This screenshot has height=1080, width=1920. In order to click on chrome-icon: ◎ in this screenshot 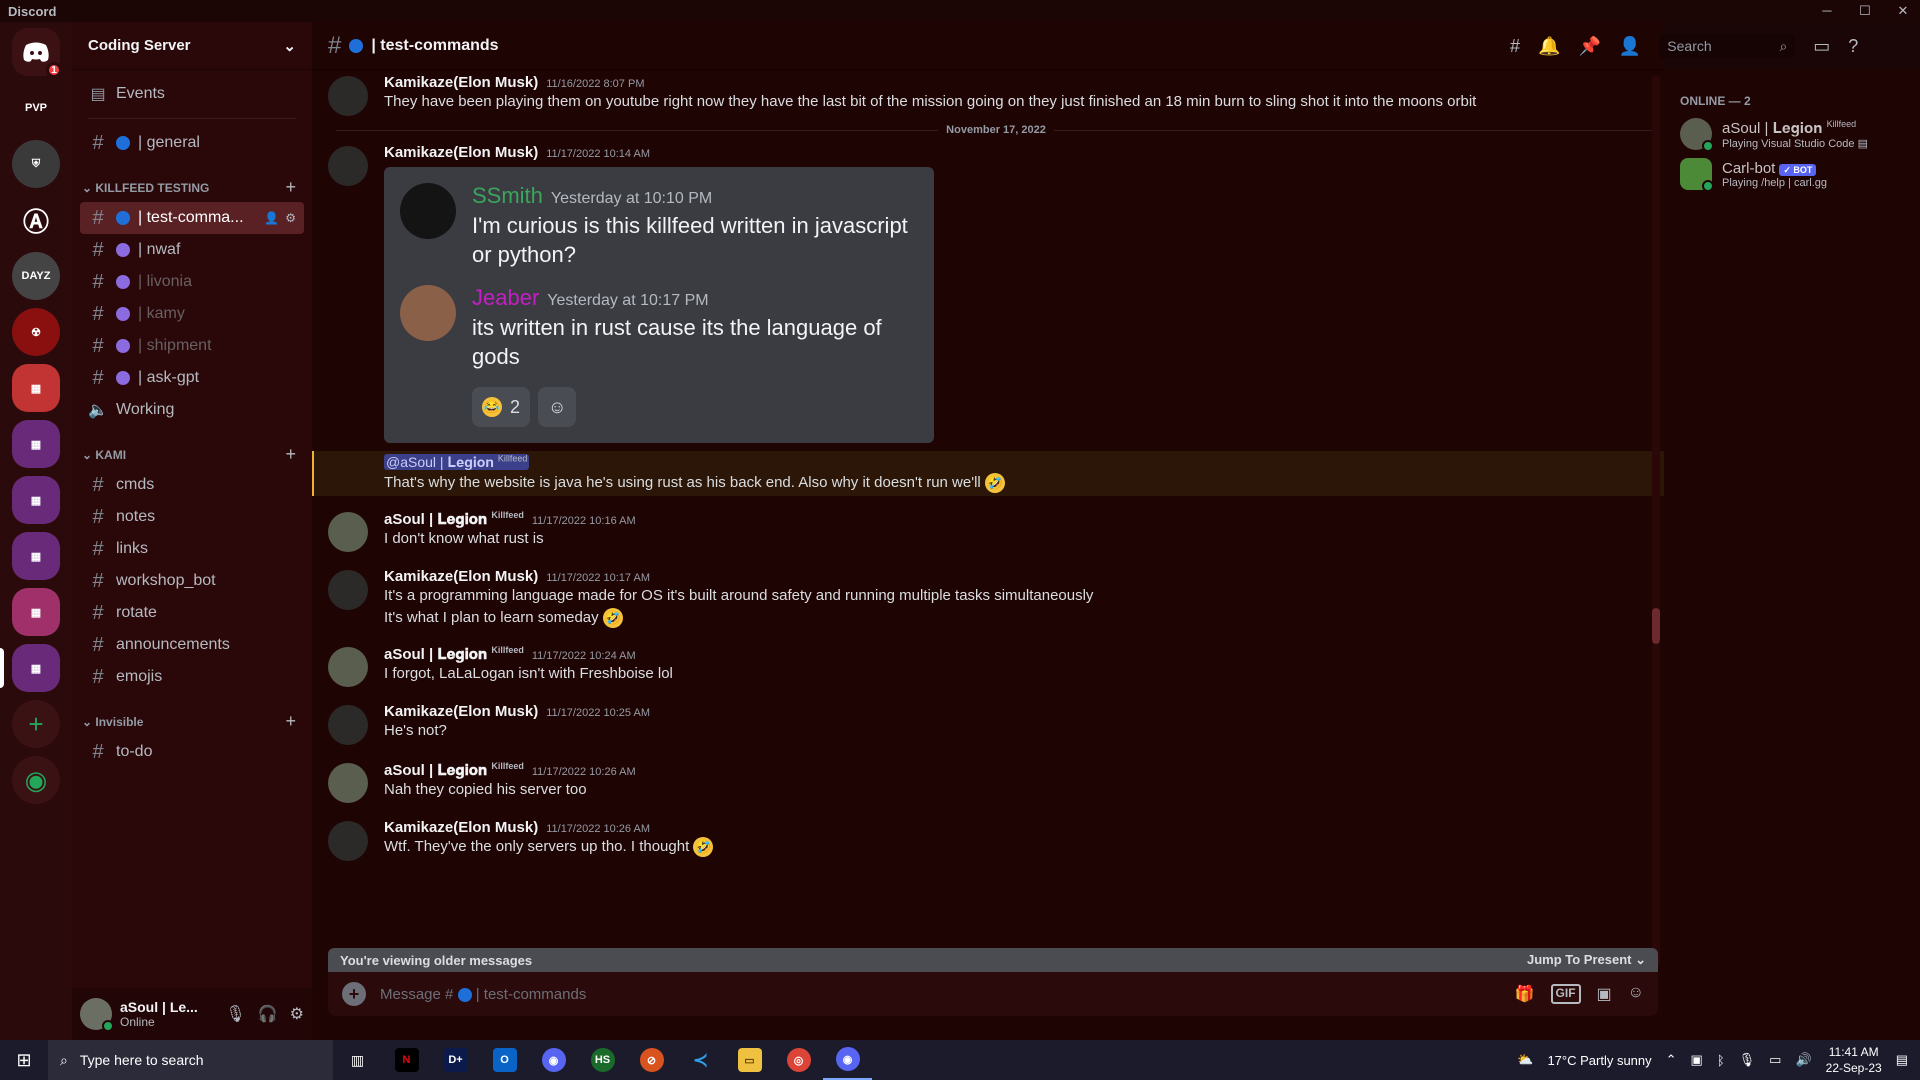, I will do `click(798, 1060)`.